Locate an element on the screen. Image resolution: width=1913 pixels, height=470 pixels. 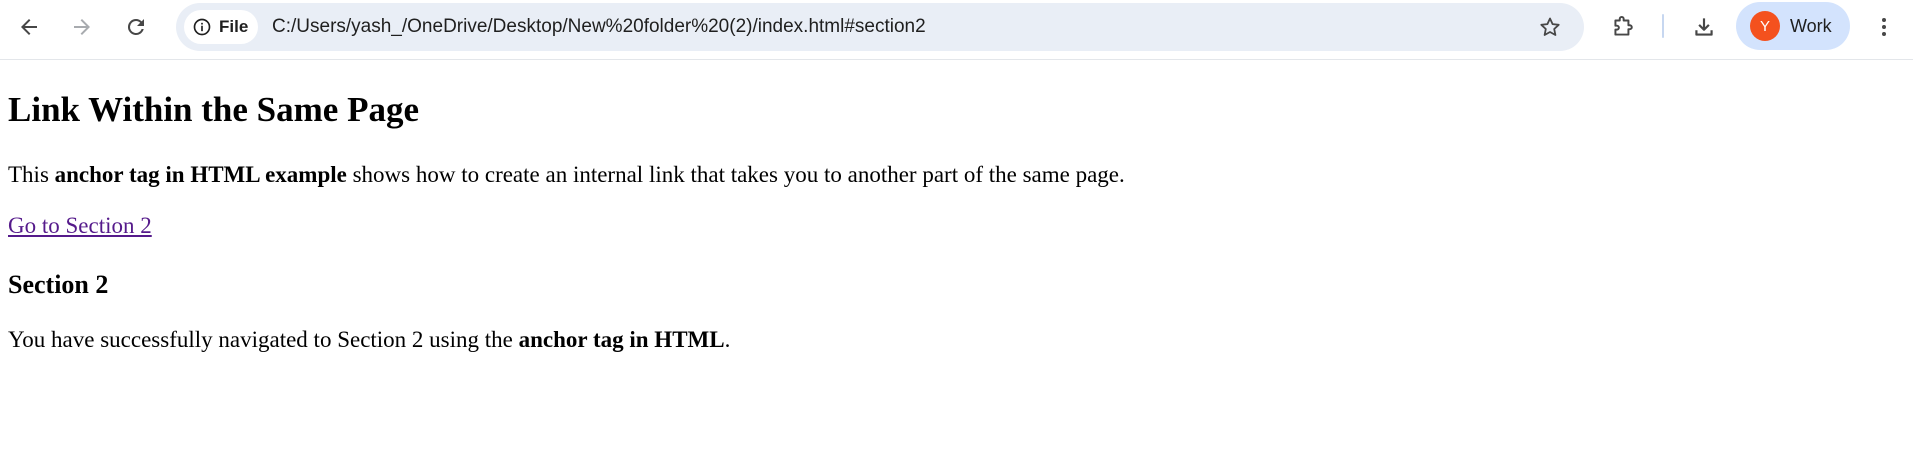
section-text-bold: anchor tag in HTML is located at coordinates (621, 339).